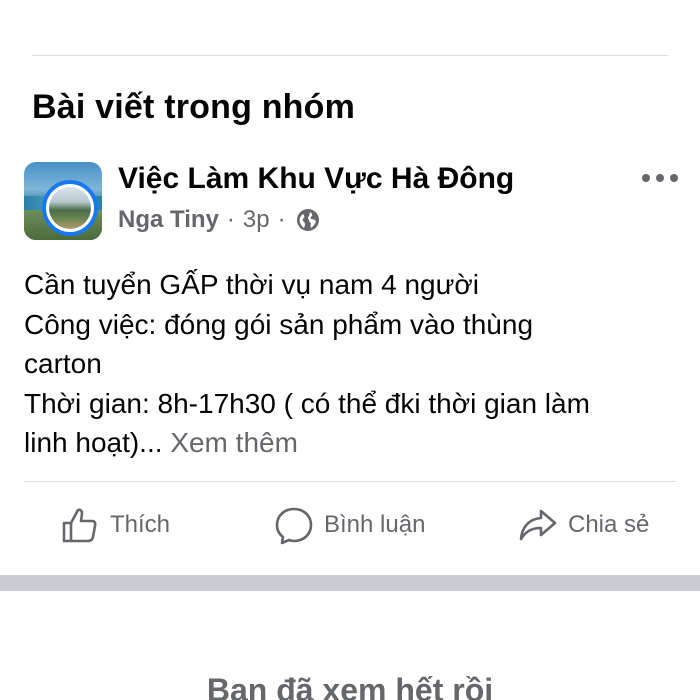 Image resolution: width=700 pixels, height=700 pixels. Describe the element at coordinates (70, 208) in the screenshot. I see `user-avatar` at that location.